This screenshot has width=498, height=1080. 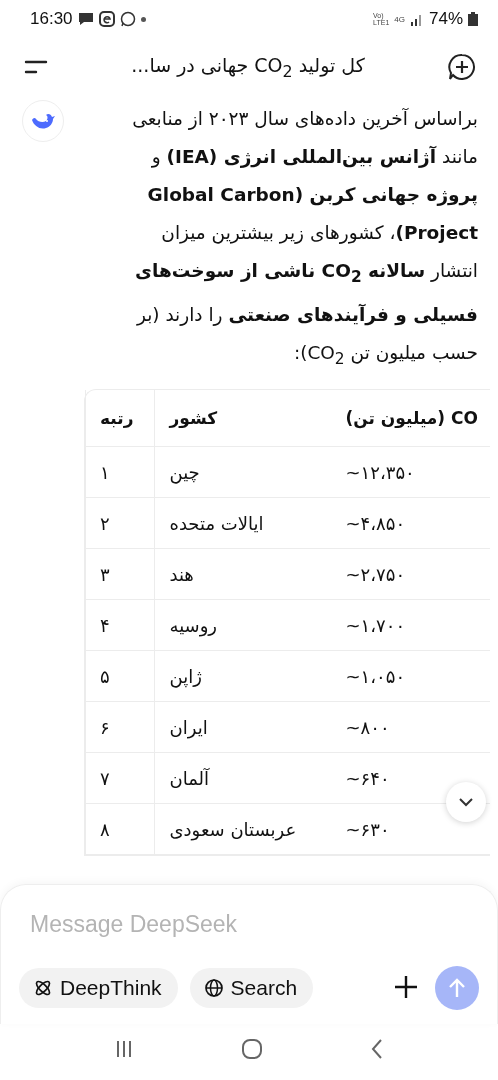 I want to click on table-cell: آلمان, so click(x=243, y=779).